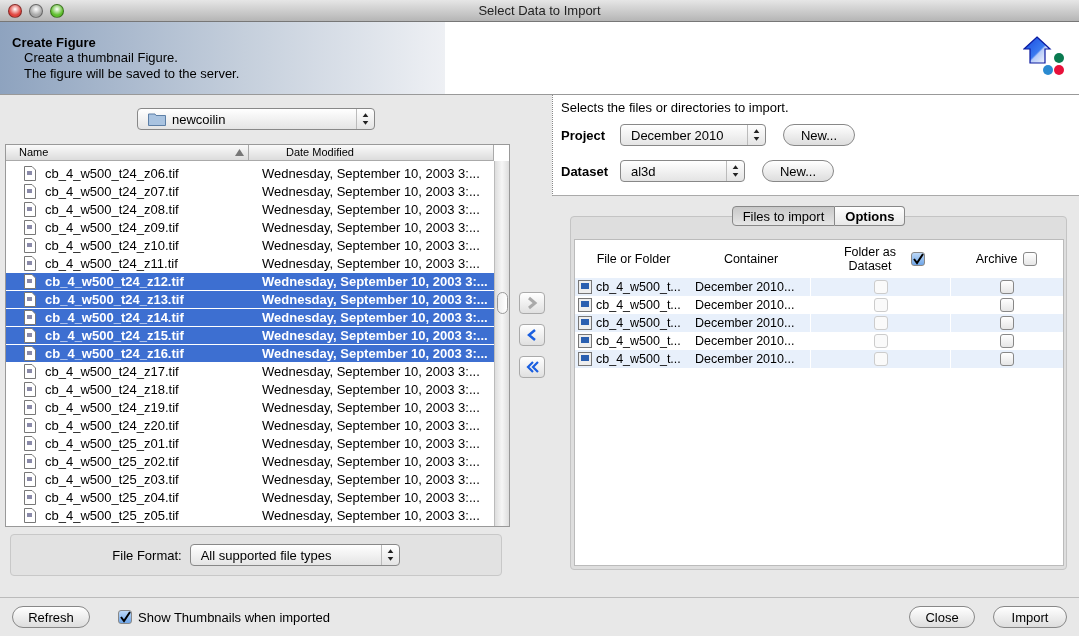  What do you see at coordinates (239, 152) in the screenshot?
I see `sort-ascending-icon` at bounding box center [239, 152].